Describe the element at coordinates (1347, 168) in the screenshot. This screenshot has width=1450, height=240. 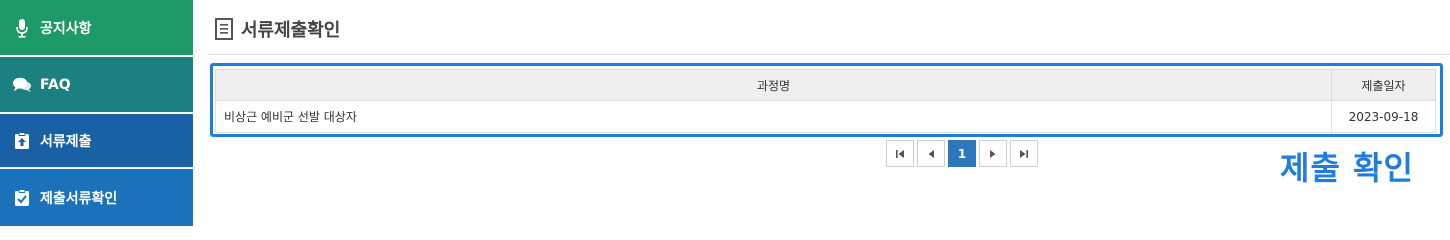
I see `annotation-label: 제출 확인` at that location.